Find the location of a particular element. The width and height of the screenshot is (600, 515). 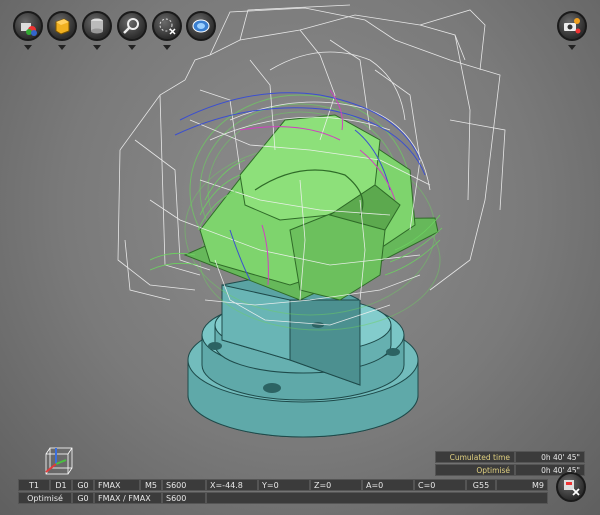

cumulated-time-label: Cumulated time is located at coordinates (475, 457).